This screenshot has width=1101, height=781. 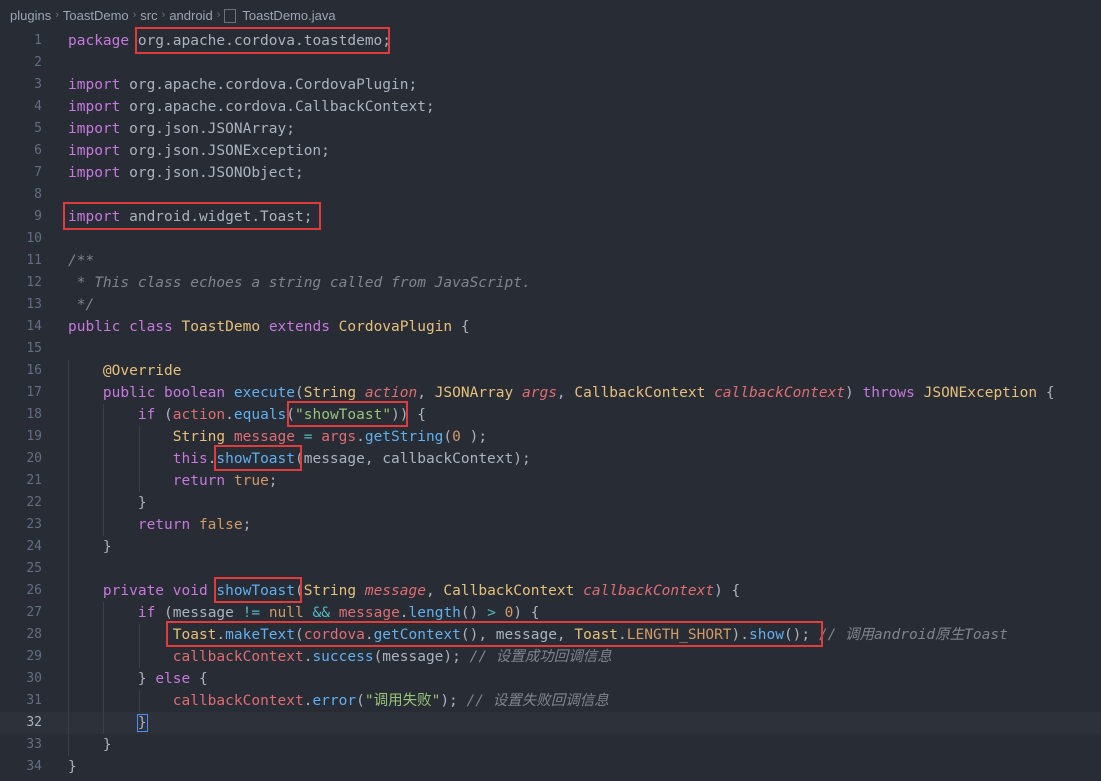 I want to click on code-line: 8, so click(x=550, y=195).